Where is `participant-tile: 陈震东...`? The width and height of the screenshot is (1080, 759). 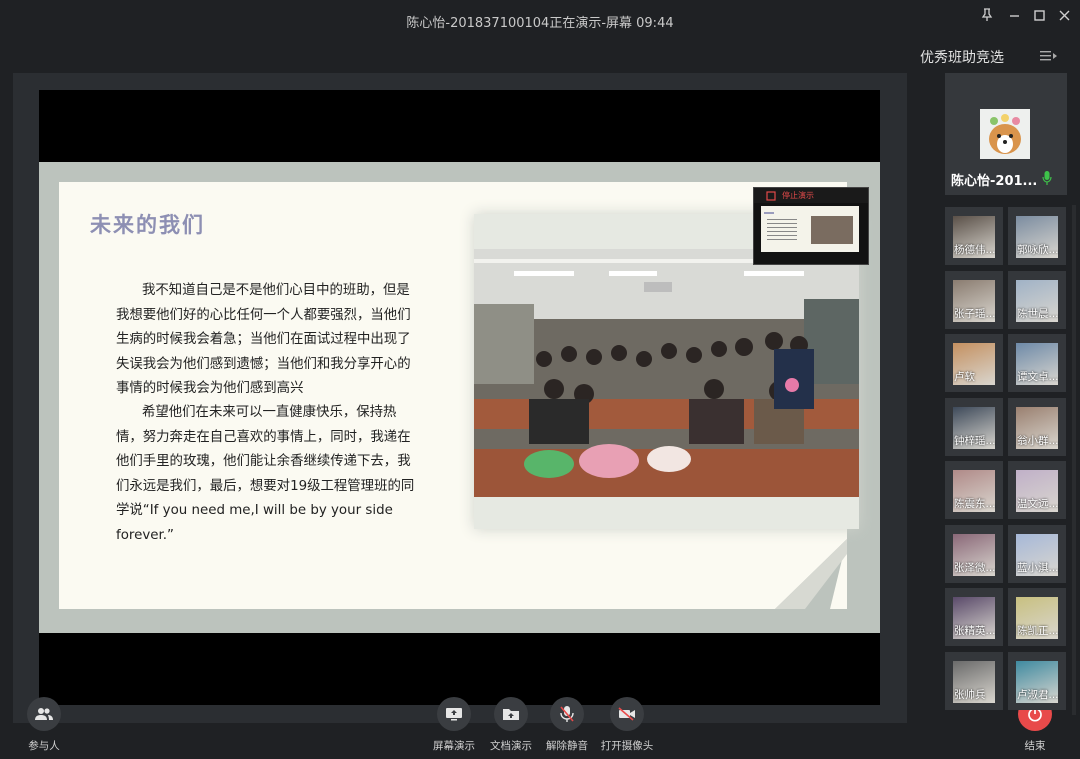
participant-tile: 陈震东... is located at coordinates (974, 490).